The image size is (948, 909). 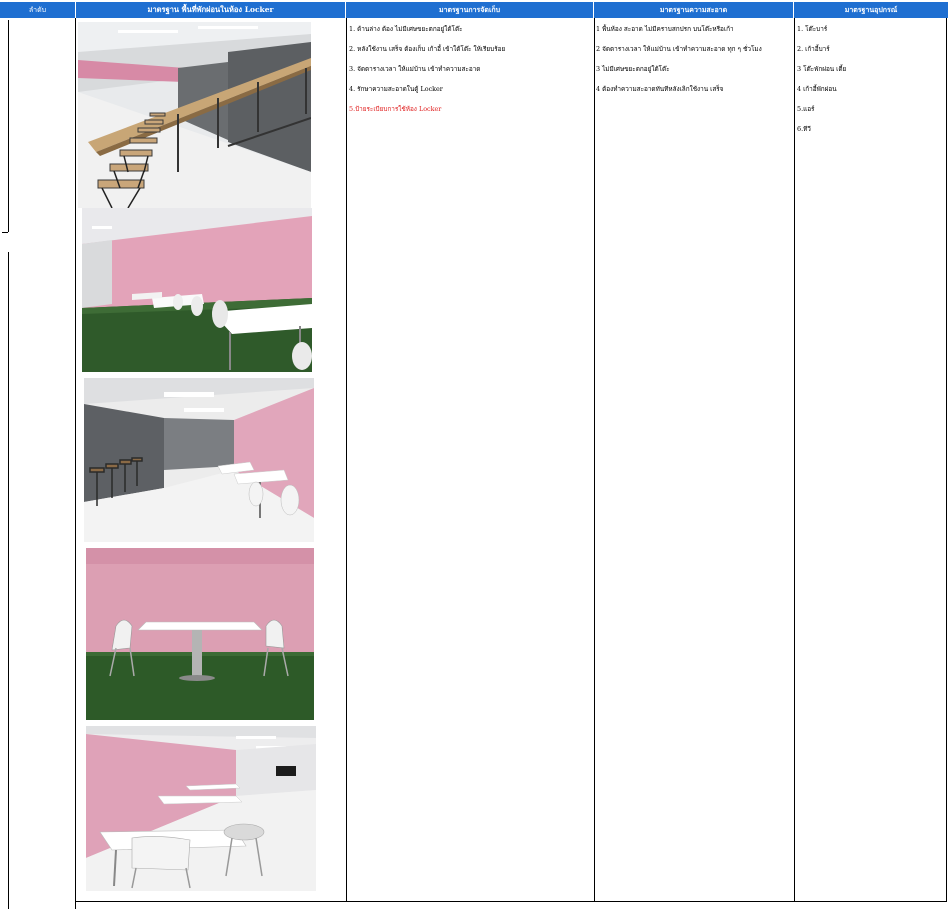 I want to click on header-number: ลำดับ, so click(x=38, y=10).